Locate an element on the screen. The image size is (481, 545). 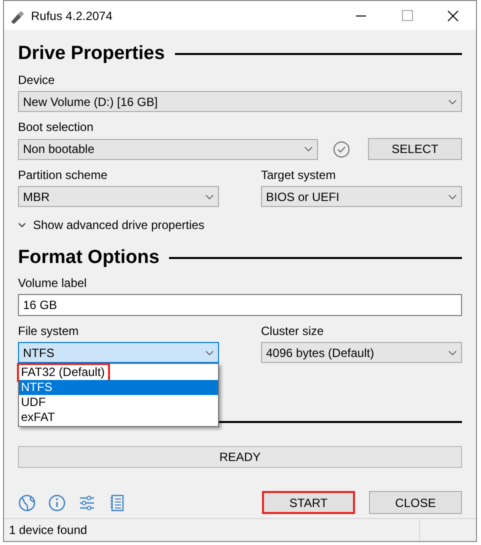
settings-icon is located at coordinates (87, 503).